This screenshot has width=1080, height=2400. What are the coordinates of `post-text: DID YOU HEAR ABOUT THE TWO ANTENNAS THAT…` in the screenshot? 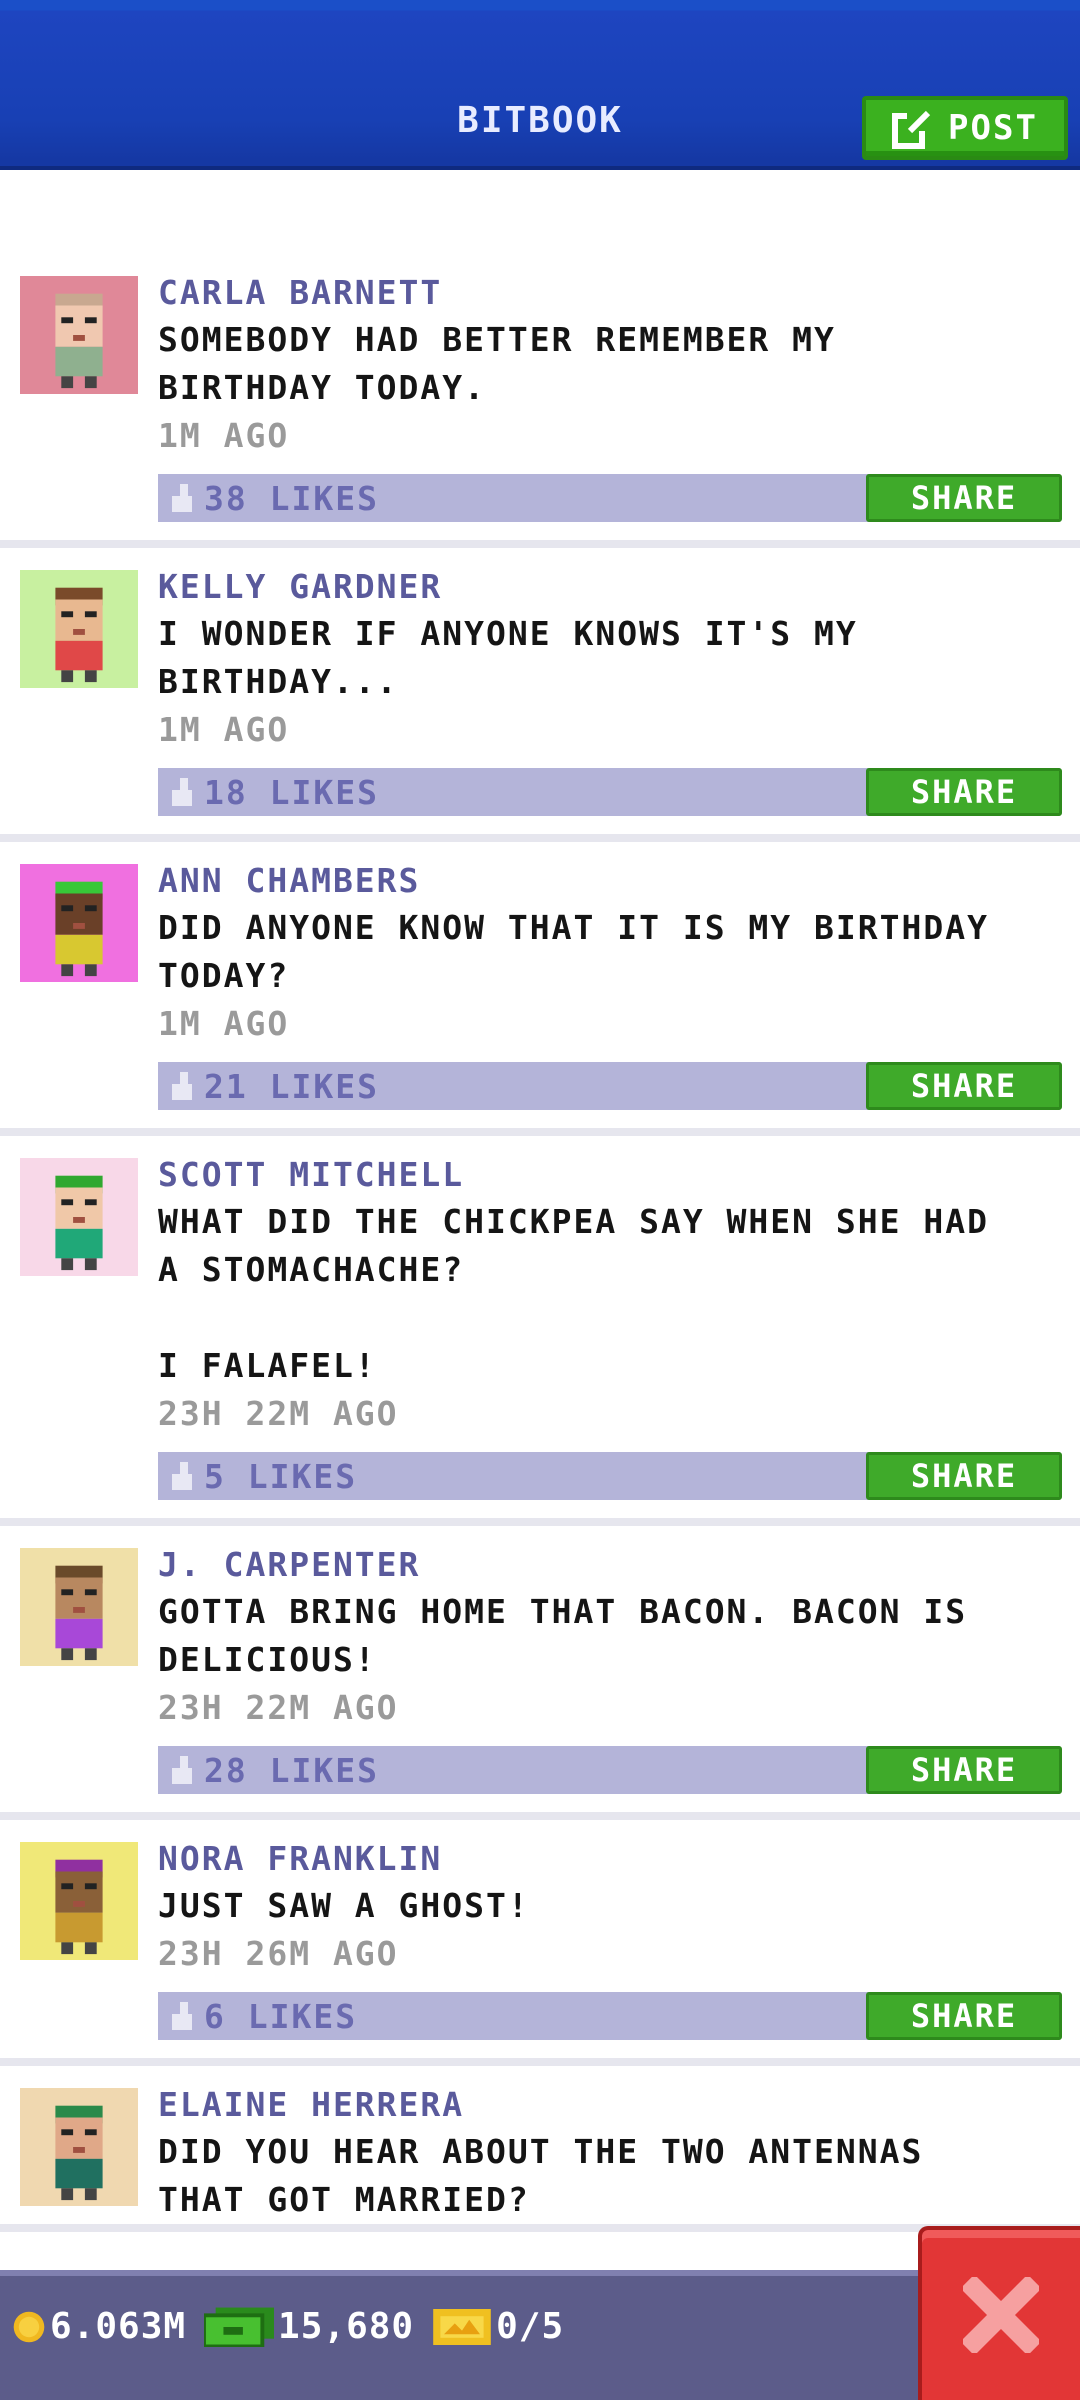 It's located at (541, 2175).